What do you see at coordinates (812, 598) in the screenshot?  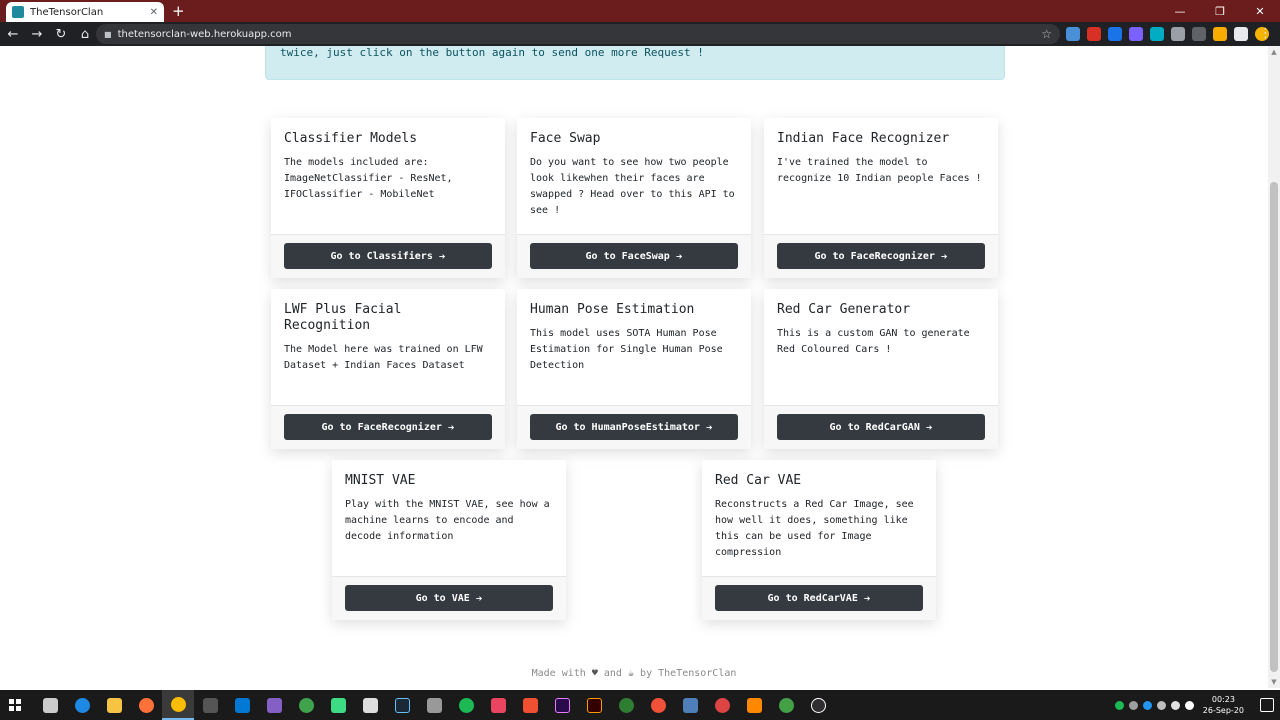 I see `button-label: Go to RedCarVAE` at bounding box center [812, 598].